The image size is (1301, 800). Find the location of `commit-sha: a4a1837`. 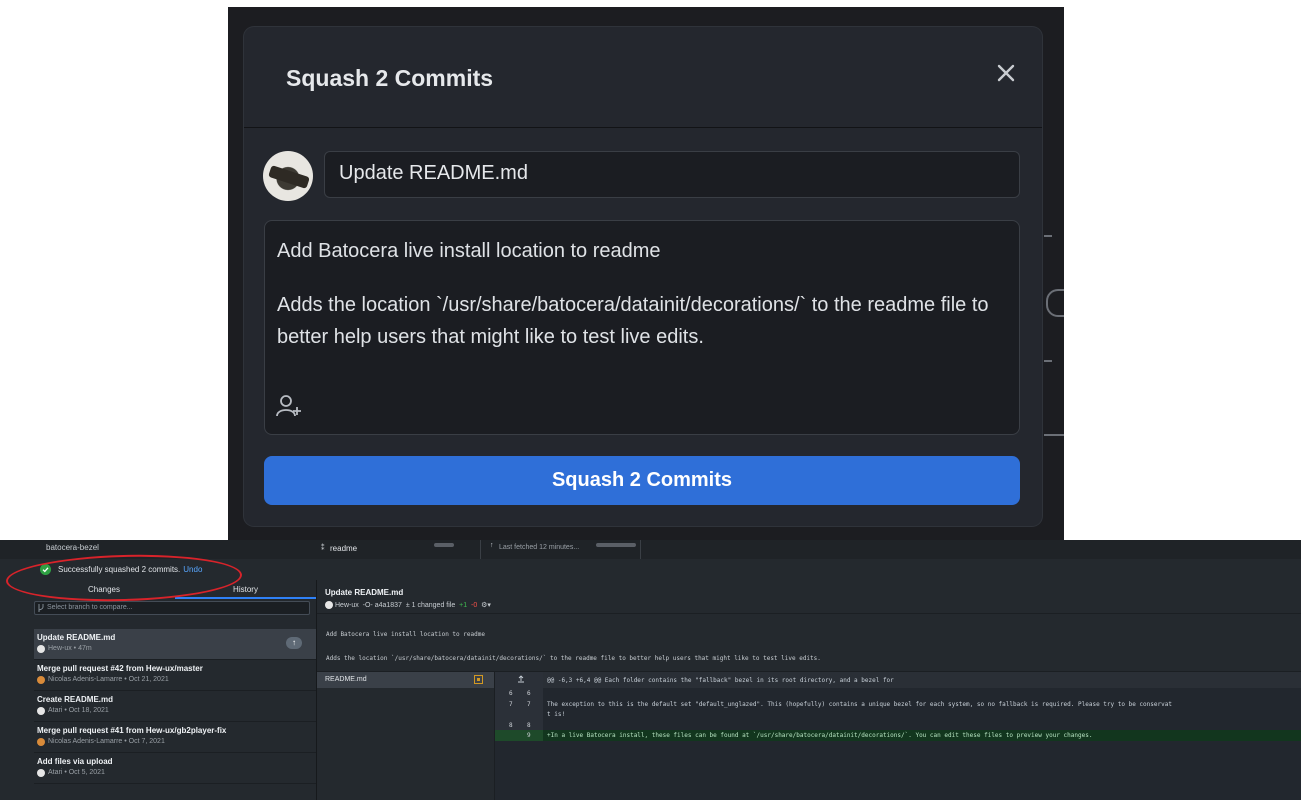

commit-sha: a4a1837 is located at coordinates (388, 605).